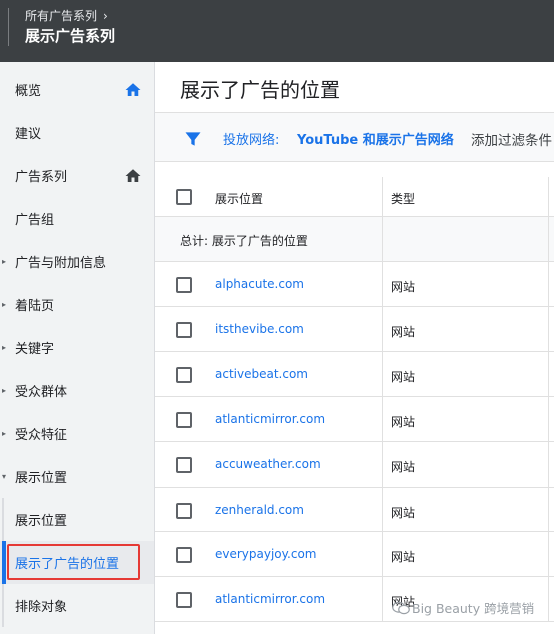  I want to click on sidebar-item-ads-extensions: ▸ 广告与附加信息, so click(77, 261).